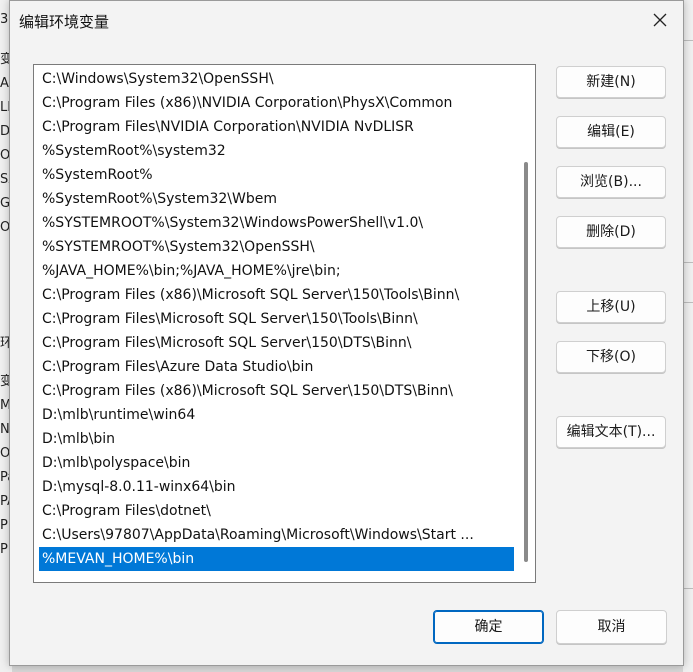 The image size is (693, 672). I want to click on ok-button: 确定, so click(488, 627).